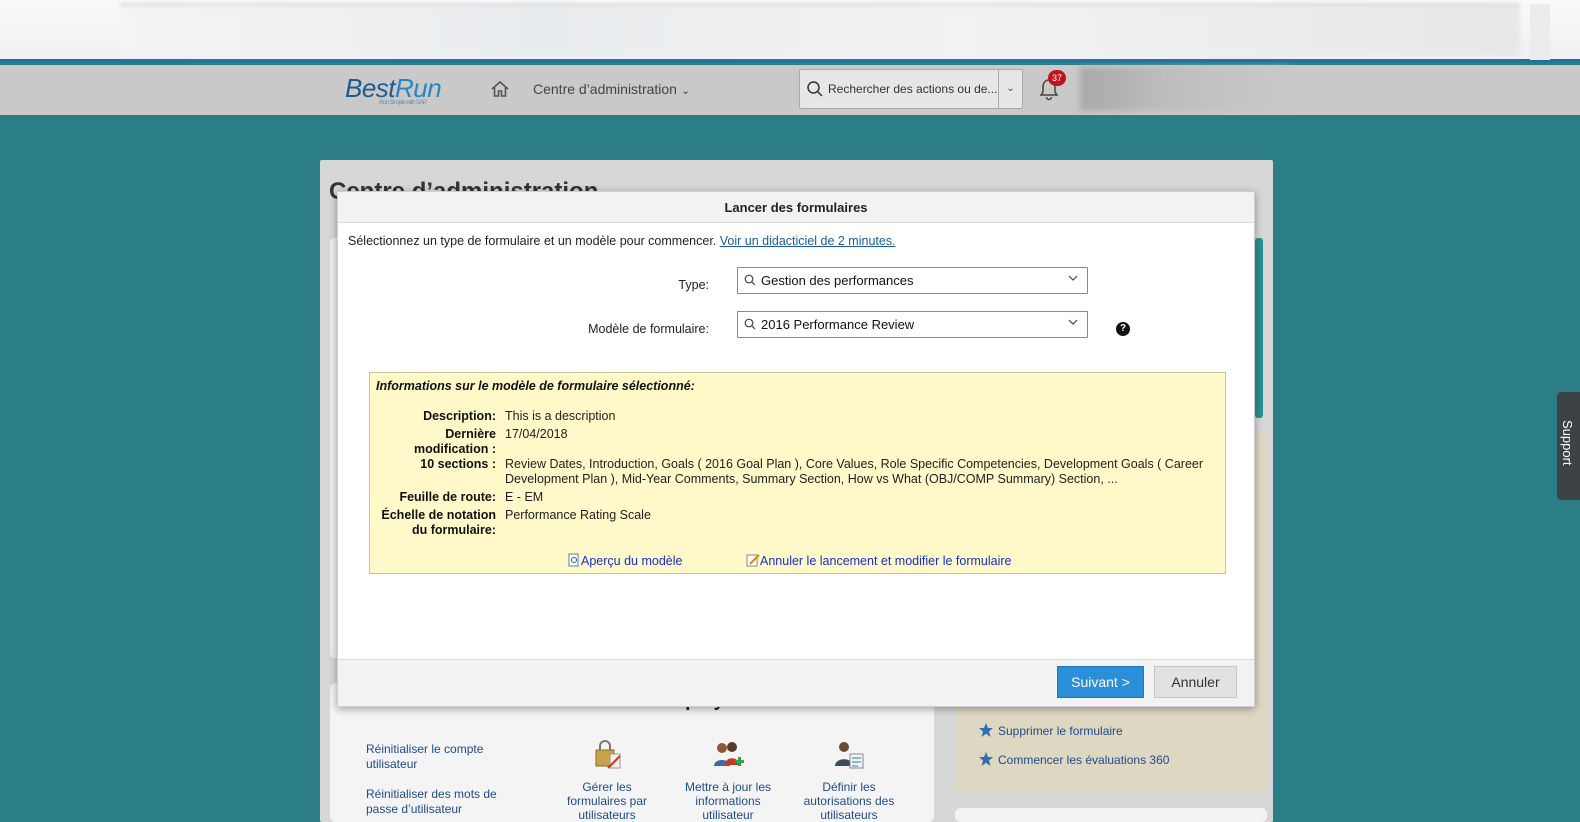  What do you see at coordinates (753, 560) in the screenshot?
I see `edit-form-icon` at bounding box center [753, 560].